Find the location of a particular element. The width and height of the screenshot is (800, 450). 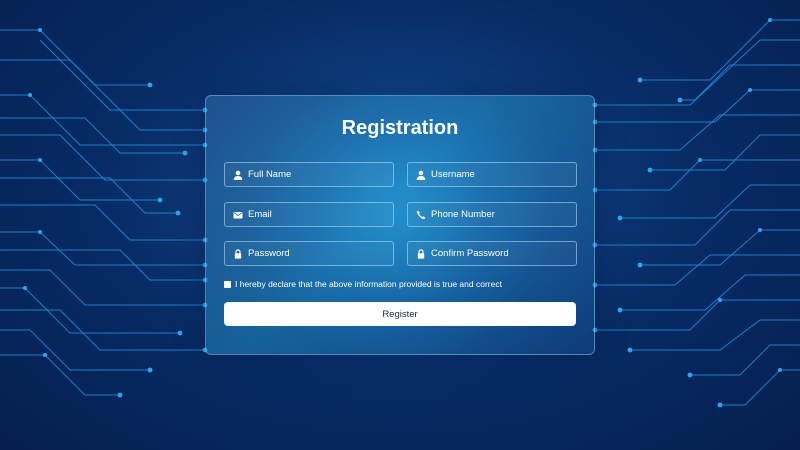

password-field is located at coordinates (309, 253).